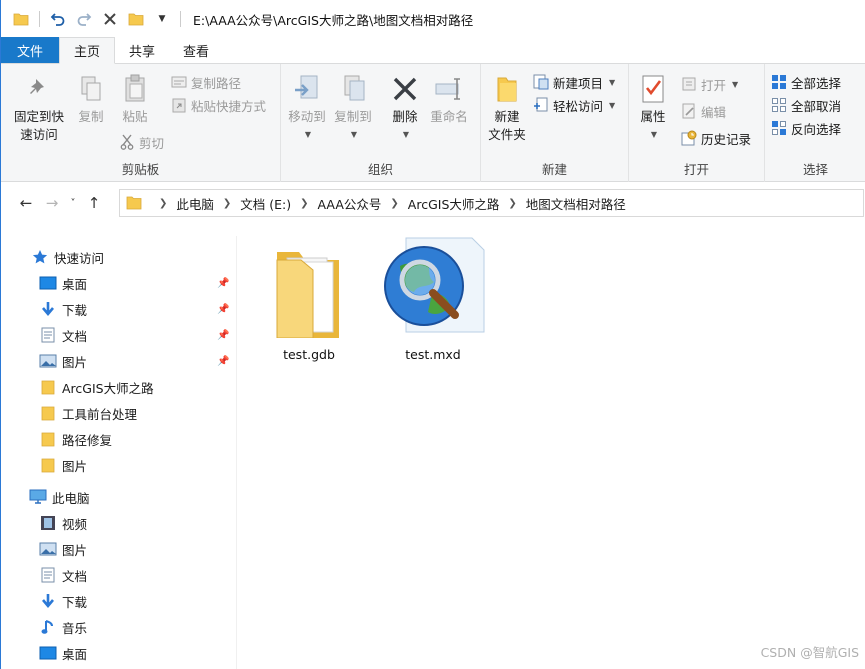 This screenshot has width=865, height=669. Describe the element at coordinates (119, 523) in the screenshot. I see `nav-item-videos: 视频` at that location.